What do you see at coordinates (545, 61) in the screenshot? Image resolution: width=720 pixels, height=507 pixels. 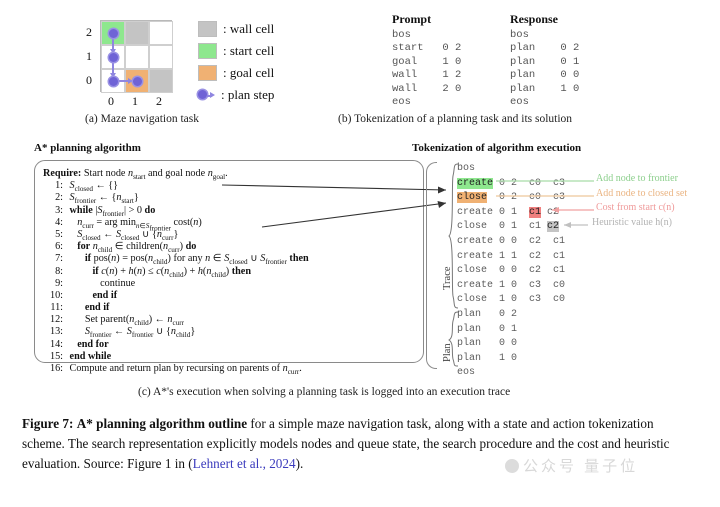 I see `response-row-2: plan 0 1` at bounding box center [545, 61].